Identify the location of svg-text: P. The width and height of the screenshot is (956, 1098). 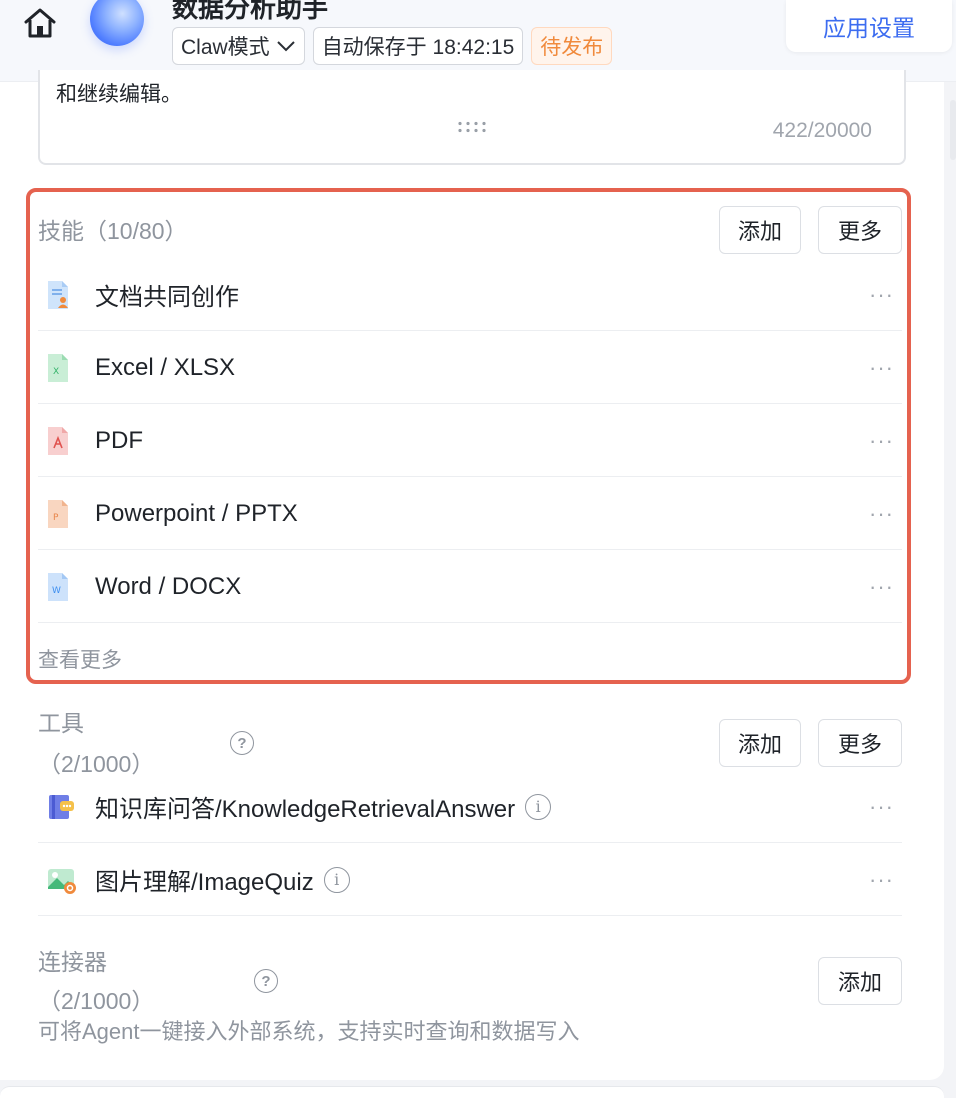
(56, 518).